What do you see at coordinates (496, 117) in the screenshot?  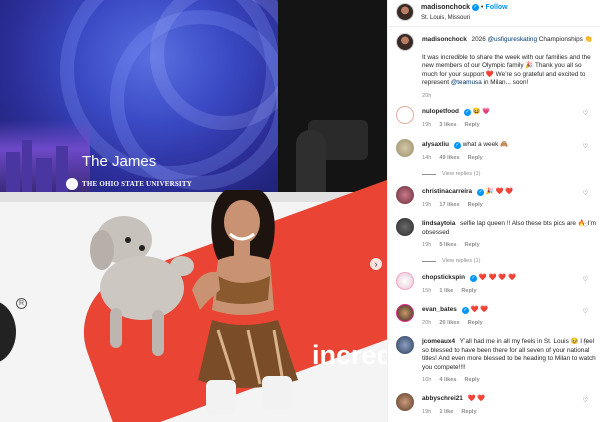 I see `comment-item: nulopetfood ✓ 😆 💗 19h 3 likes Reply ♡` at bounding box center [496, 117].